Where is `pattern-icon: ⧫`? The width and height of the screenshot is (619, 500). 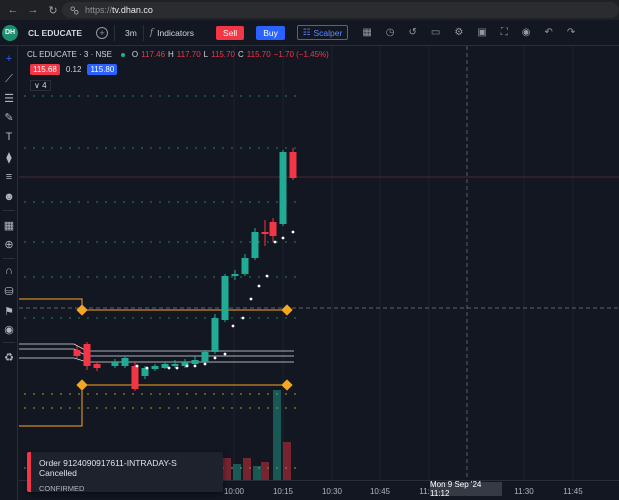 pattern-icon: ⧫ is located at coordinates (9, 157).